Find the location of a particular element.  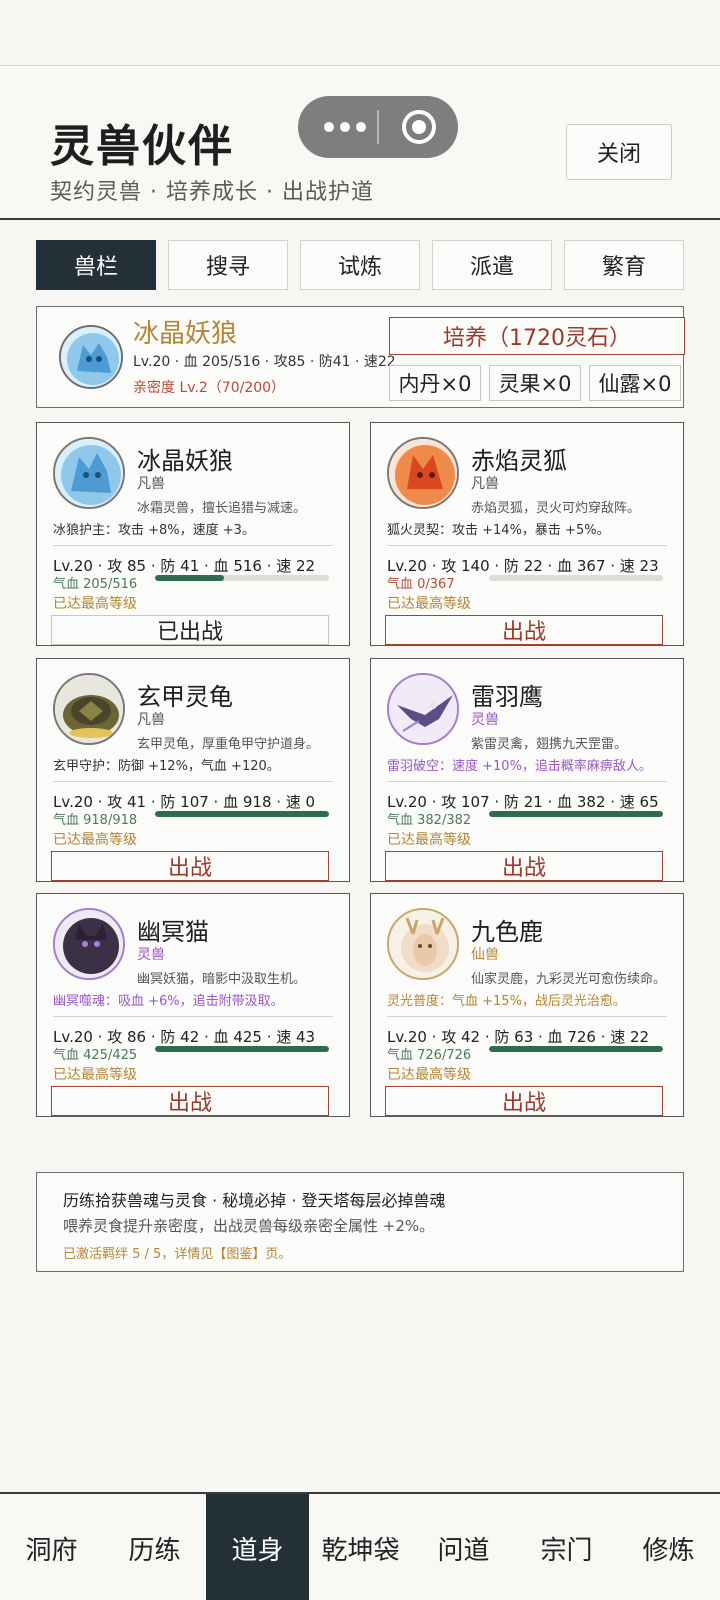

nav-bag: 乾坤袋 is located at coordinates (360, 1547).